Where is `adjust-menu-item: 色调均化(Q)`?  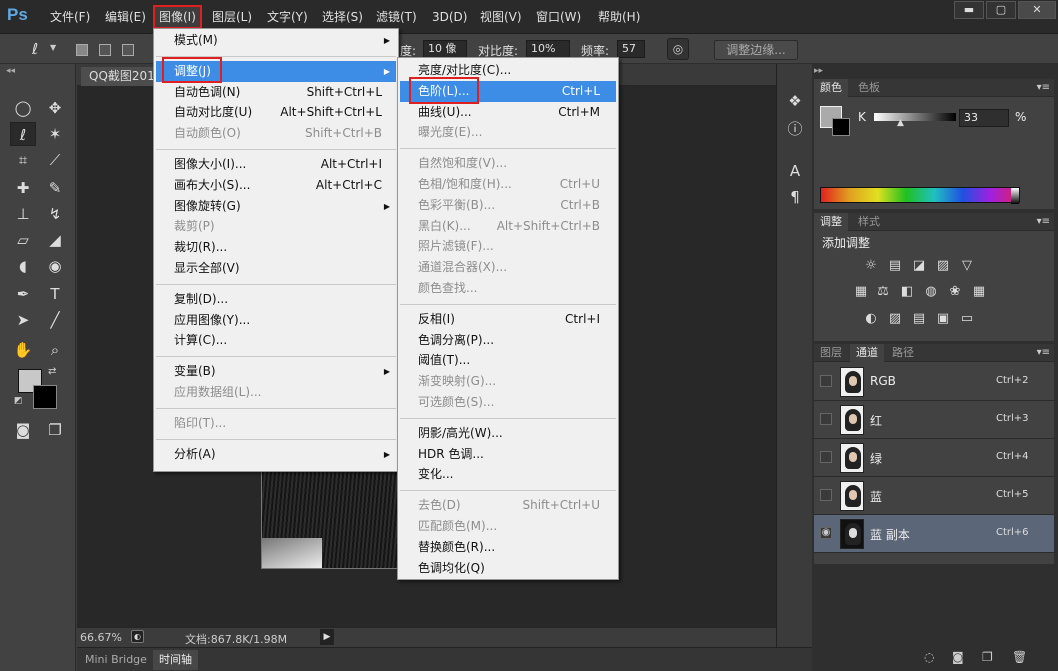 adjust-menu-item: 色调均化(Q) is located at coordinates (508, 568).